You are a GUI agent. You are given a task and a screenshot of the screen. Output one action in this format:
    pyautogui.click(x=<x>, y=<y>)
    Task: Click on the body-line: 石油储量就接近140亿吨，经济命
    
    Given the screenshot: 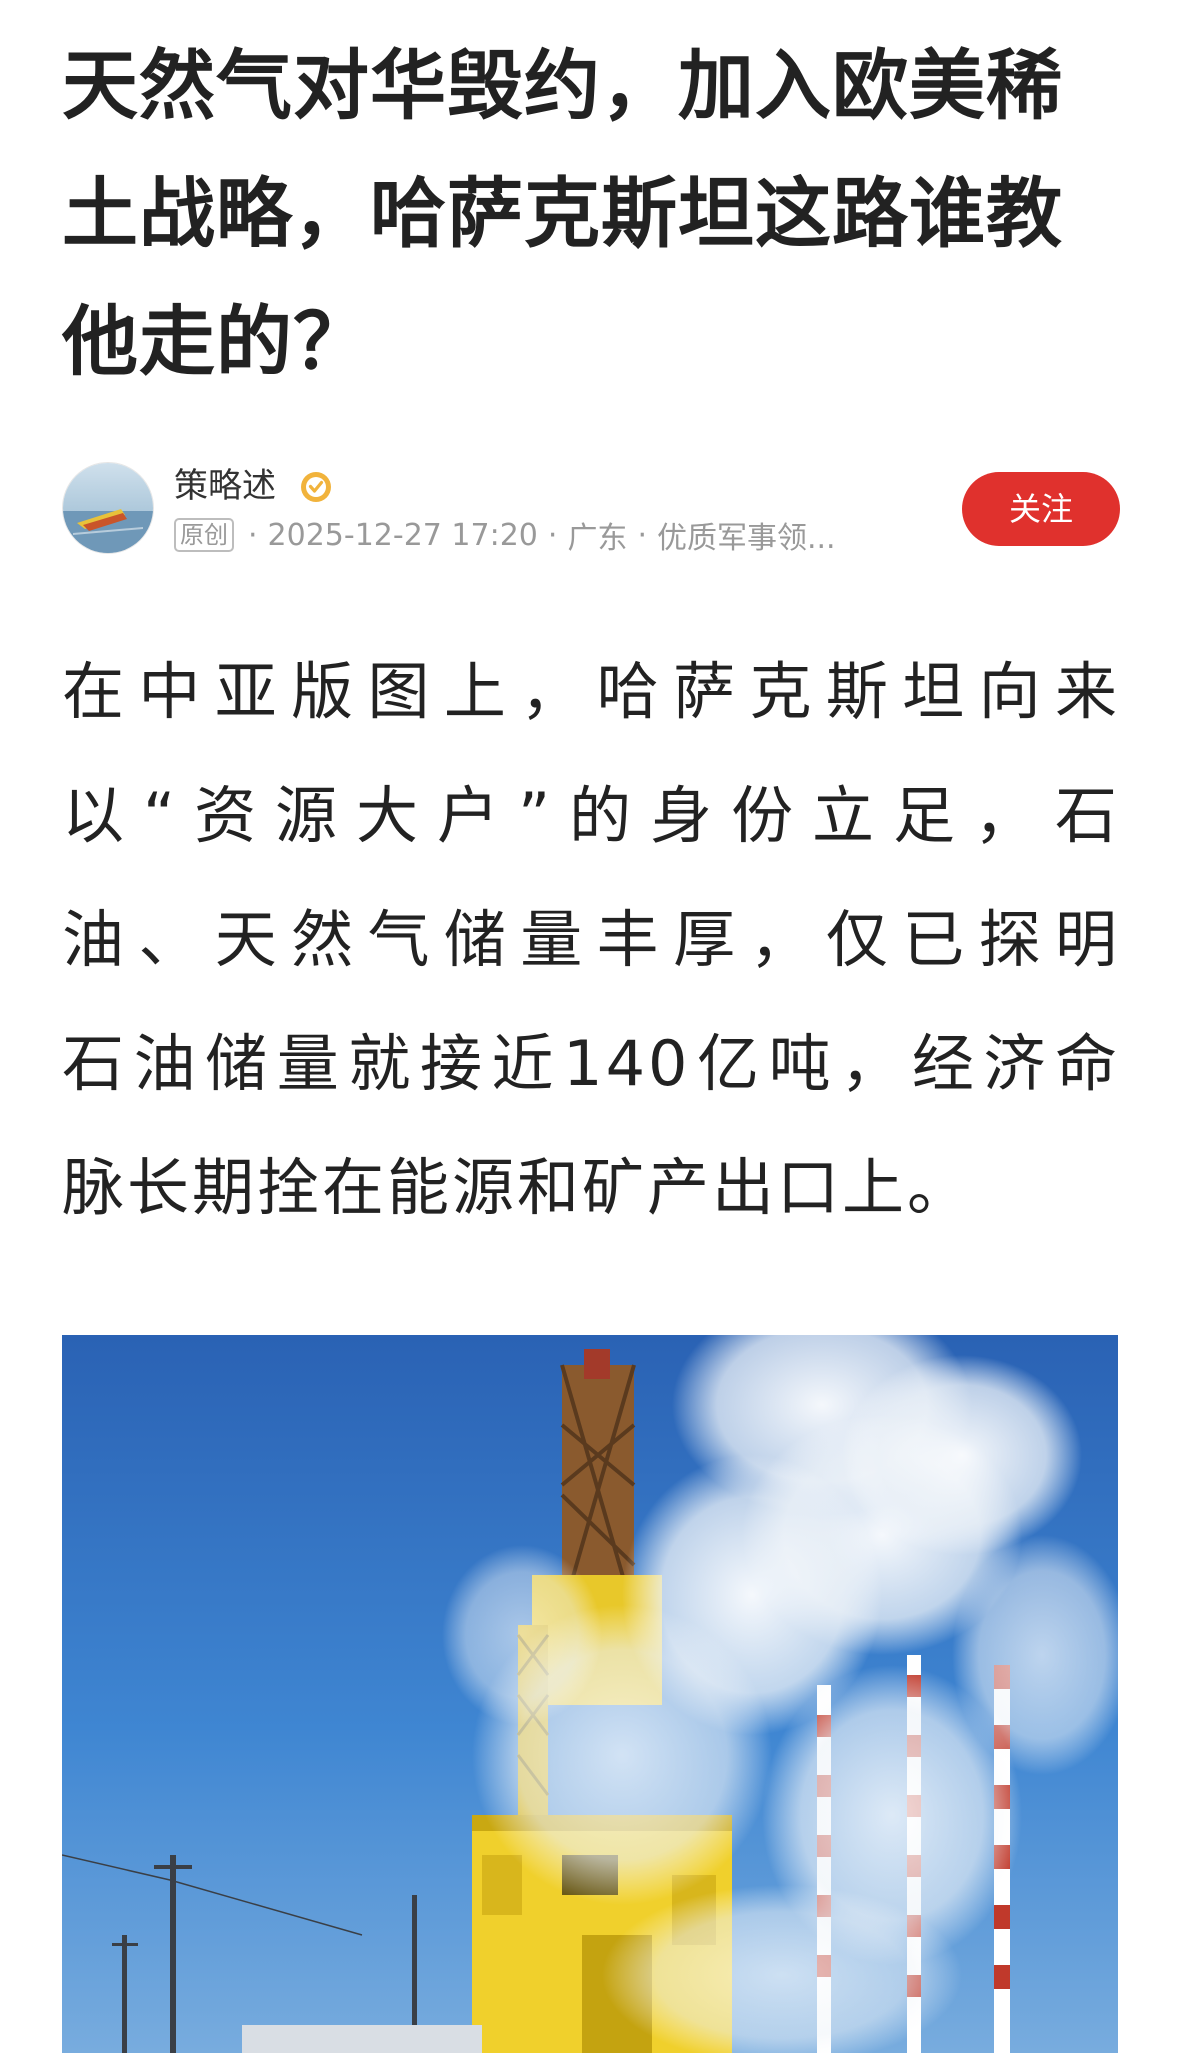 What is the action you would take?
    pyautogui.click(x=591, y=1063)
    